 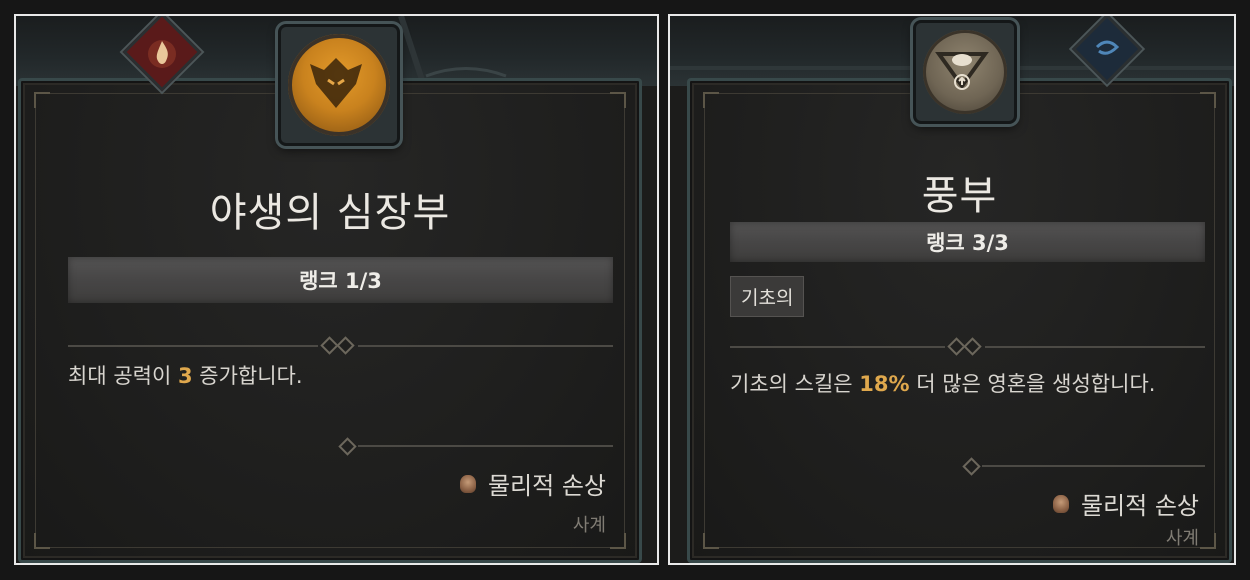 I want to click on skill-title: 풍부, so click(x=959, y=196).